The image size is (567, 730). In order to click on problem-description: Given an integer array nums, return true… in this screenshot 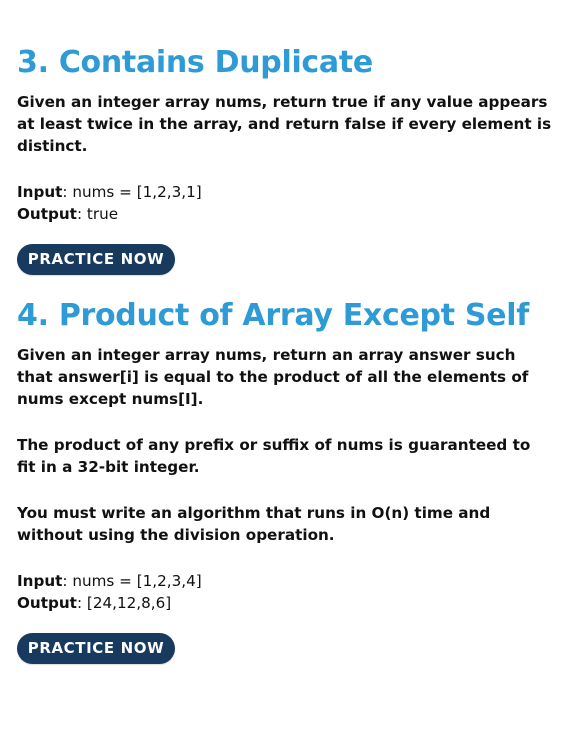, I will do `click(284, 124)`.